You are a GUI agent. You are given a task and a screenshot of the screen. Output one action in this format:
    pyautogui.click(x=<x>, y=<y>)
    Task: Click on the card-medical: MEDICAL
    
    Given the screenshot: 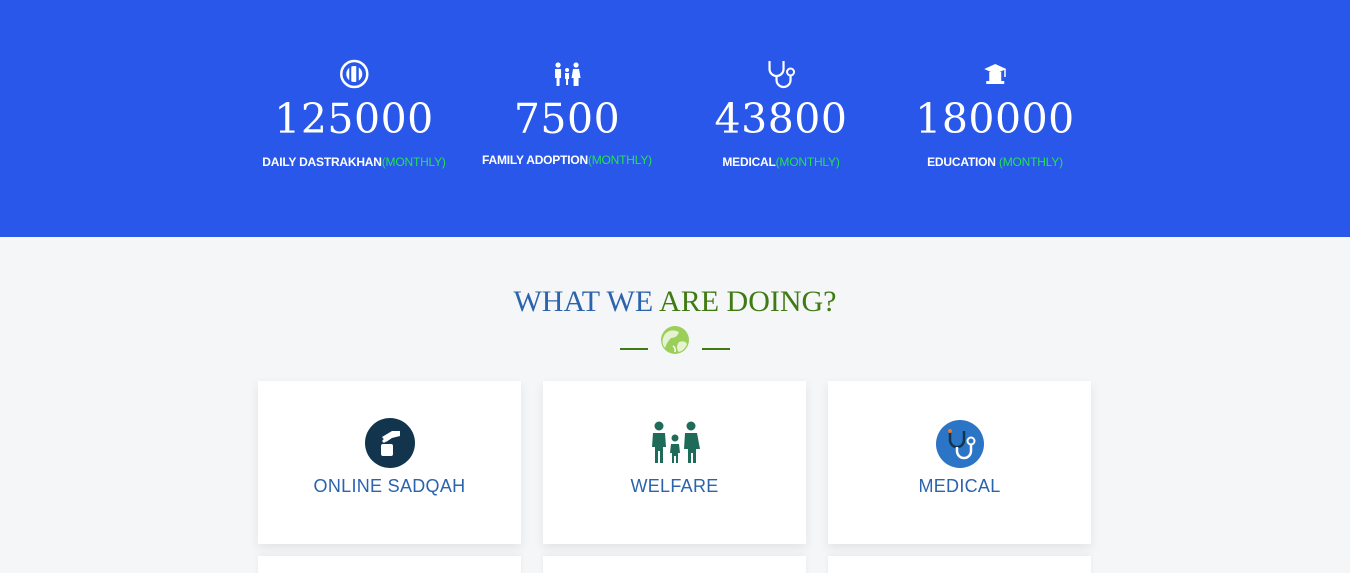 What is the action you would take?
    pyautogui.click(x=959, y=462)
    